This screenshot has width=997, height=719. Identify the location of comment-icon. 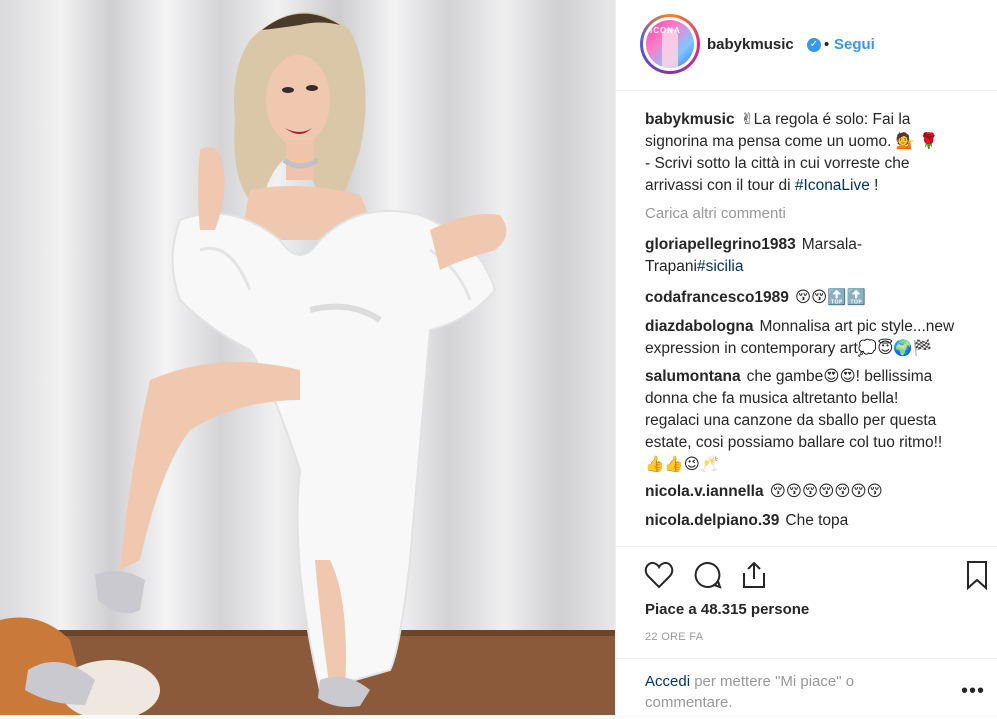
(708, 575).